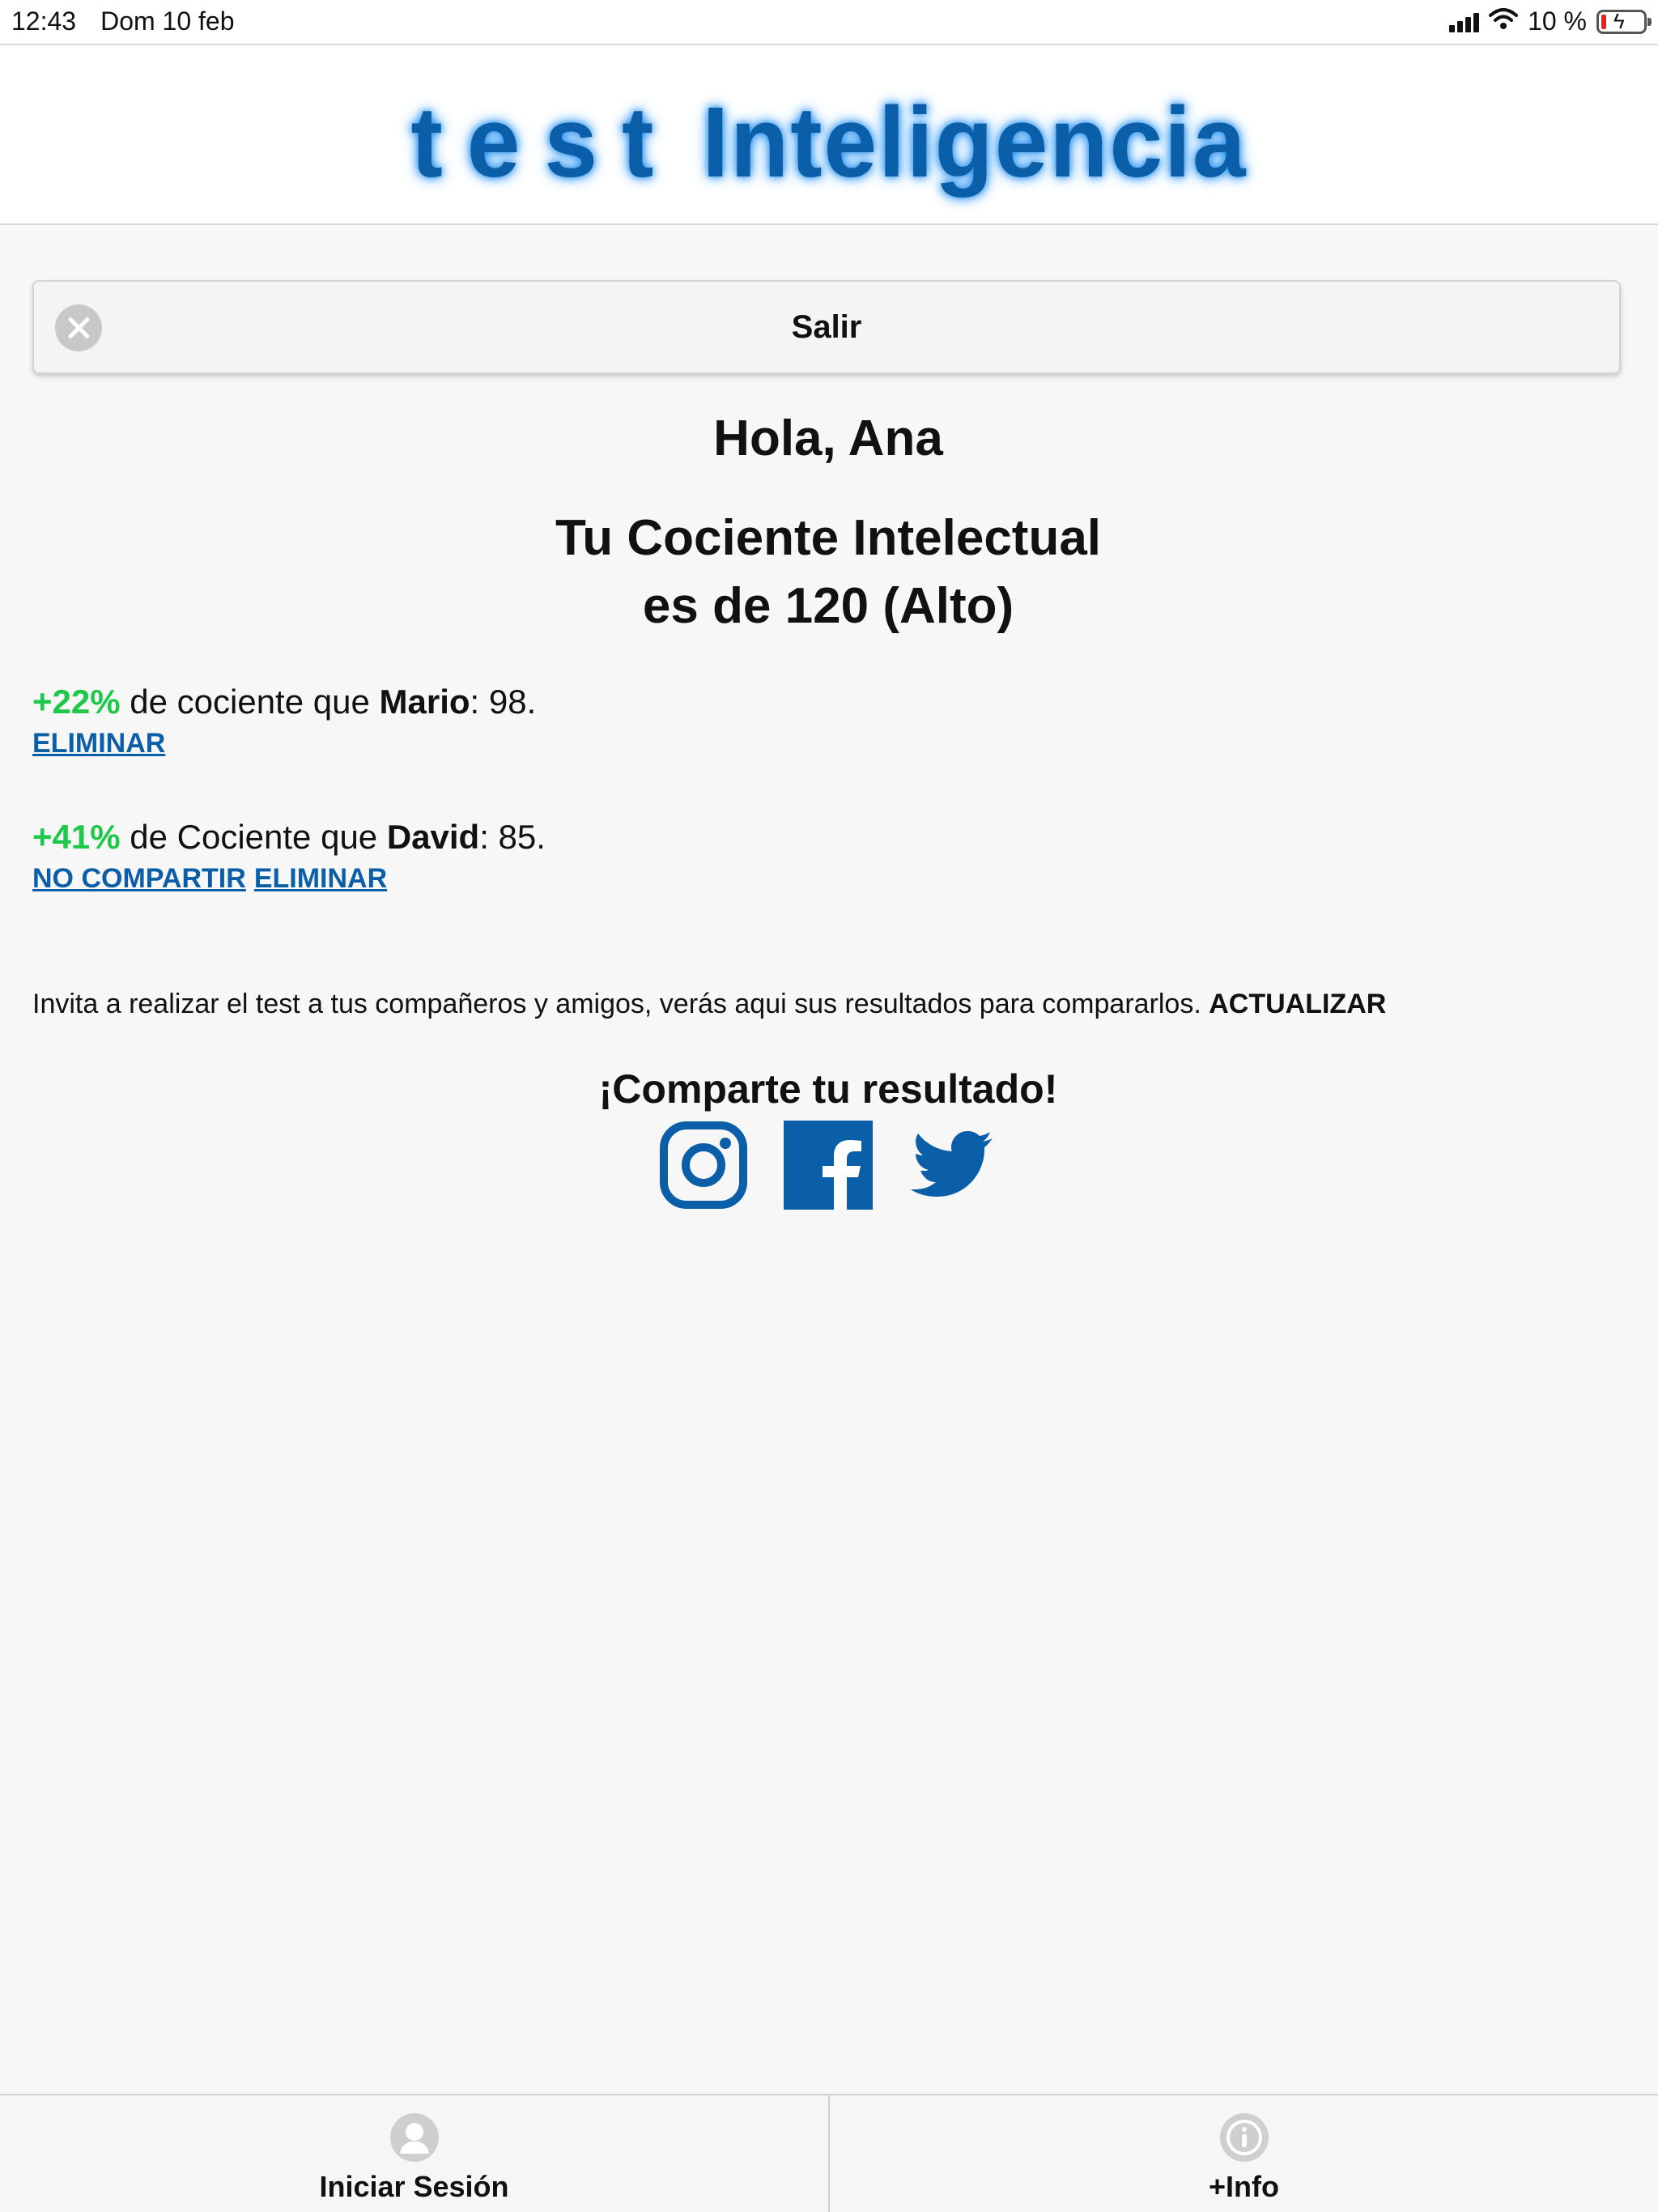 Image resolution: width=1658 pixels, height=2212 pixels. I want to click on comparison-name: Mario, so click(424, 702).